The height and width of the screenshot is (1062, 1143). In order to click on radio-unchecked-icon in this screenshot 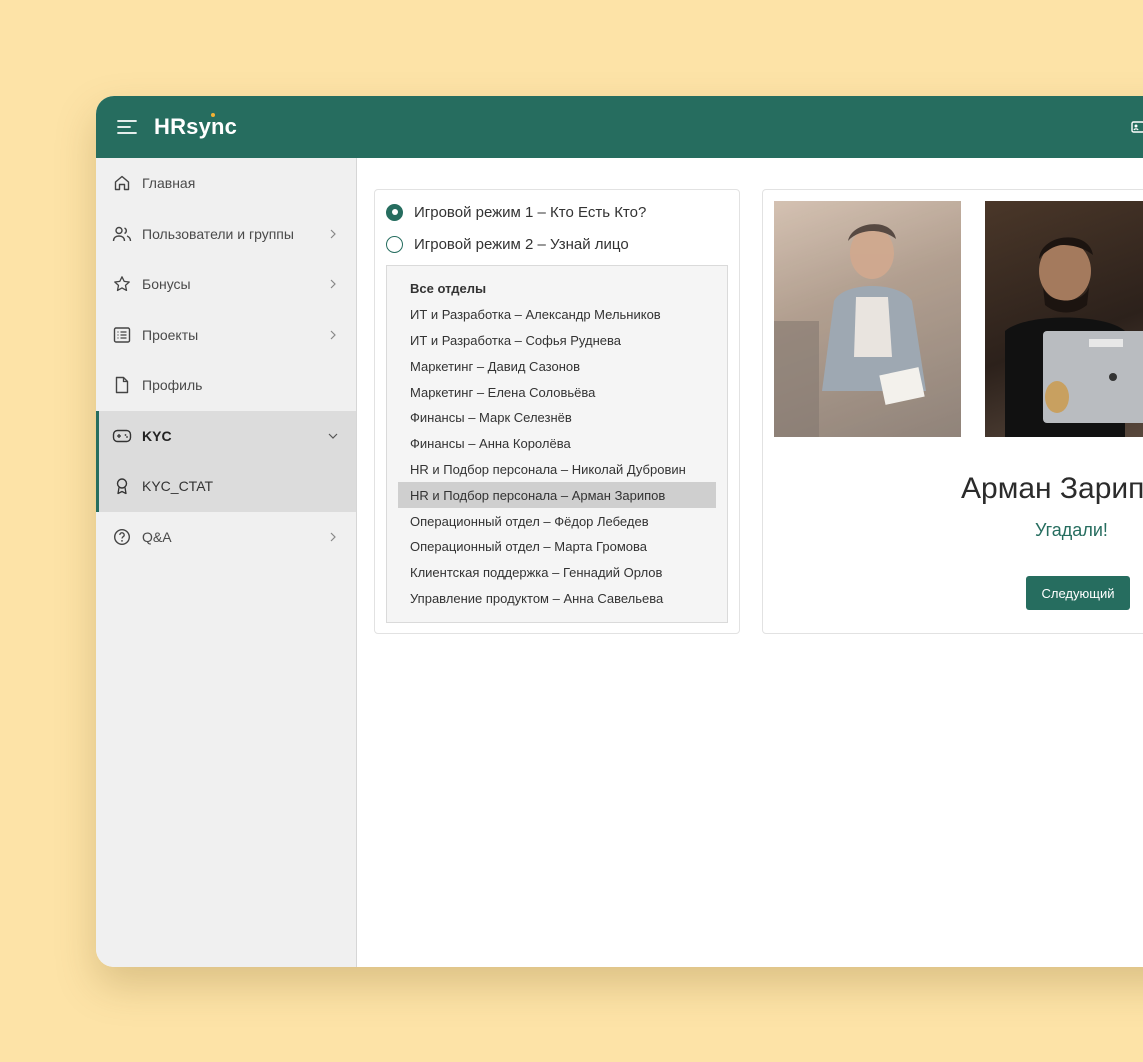, I will do `click(394, 244)`.